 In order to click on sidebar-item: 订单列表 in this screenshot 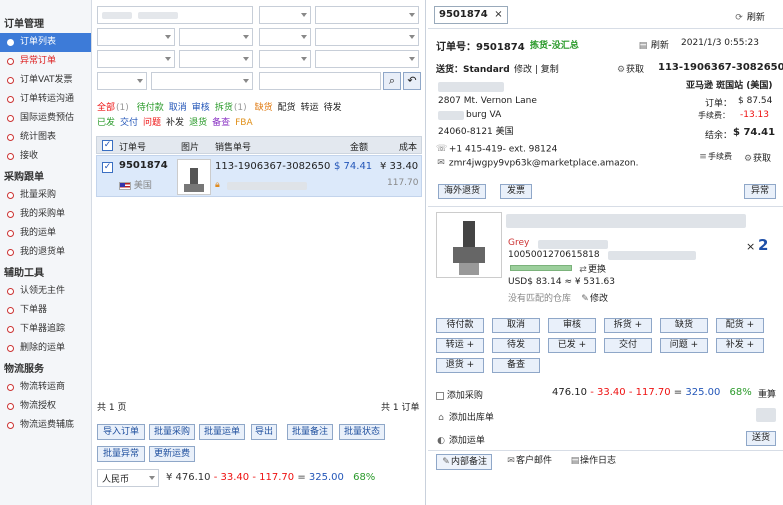, I will do `click(45, 42)`.